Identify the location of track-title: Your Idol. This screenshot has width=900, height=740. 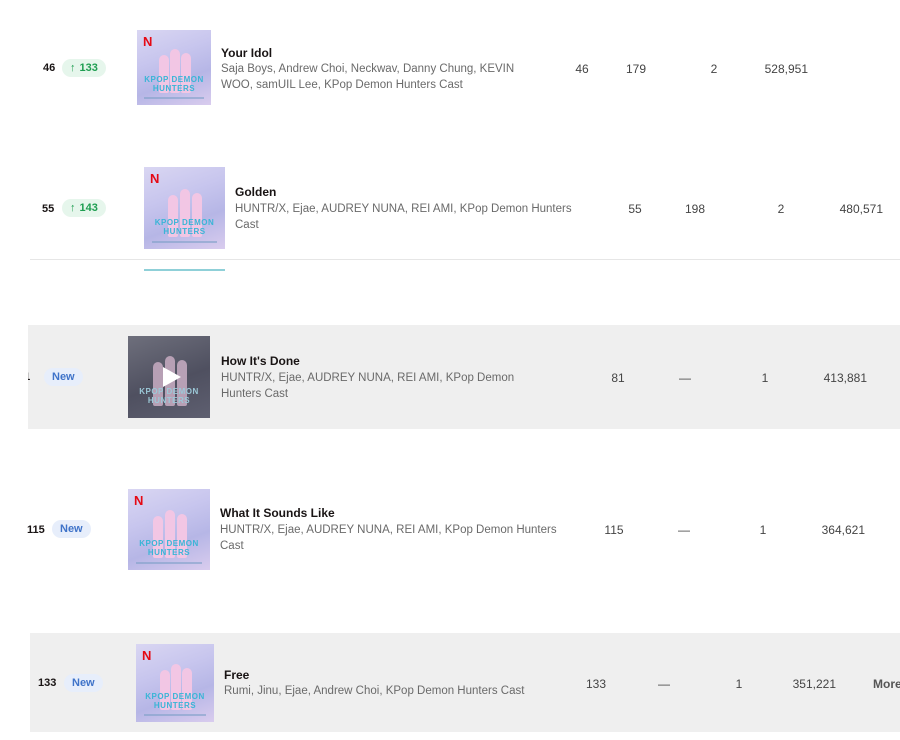
(246, 53).